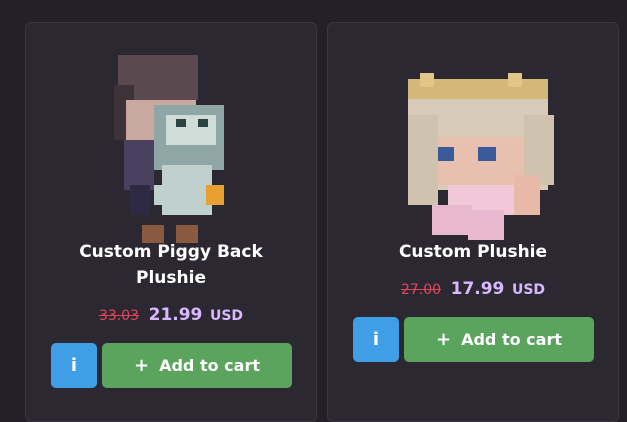 The image size is (627, 422). I want to click on price: 27.00 17.99 USD, so click(473, 289).